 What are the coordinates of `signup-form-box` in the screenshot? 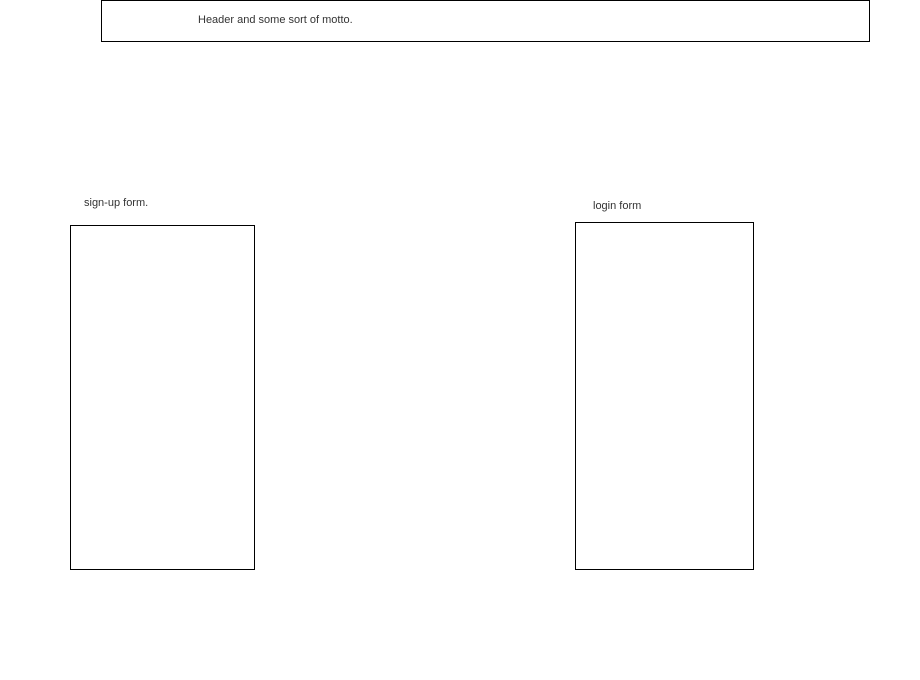 It's located at (162, 397).